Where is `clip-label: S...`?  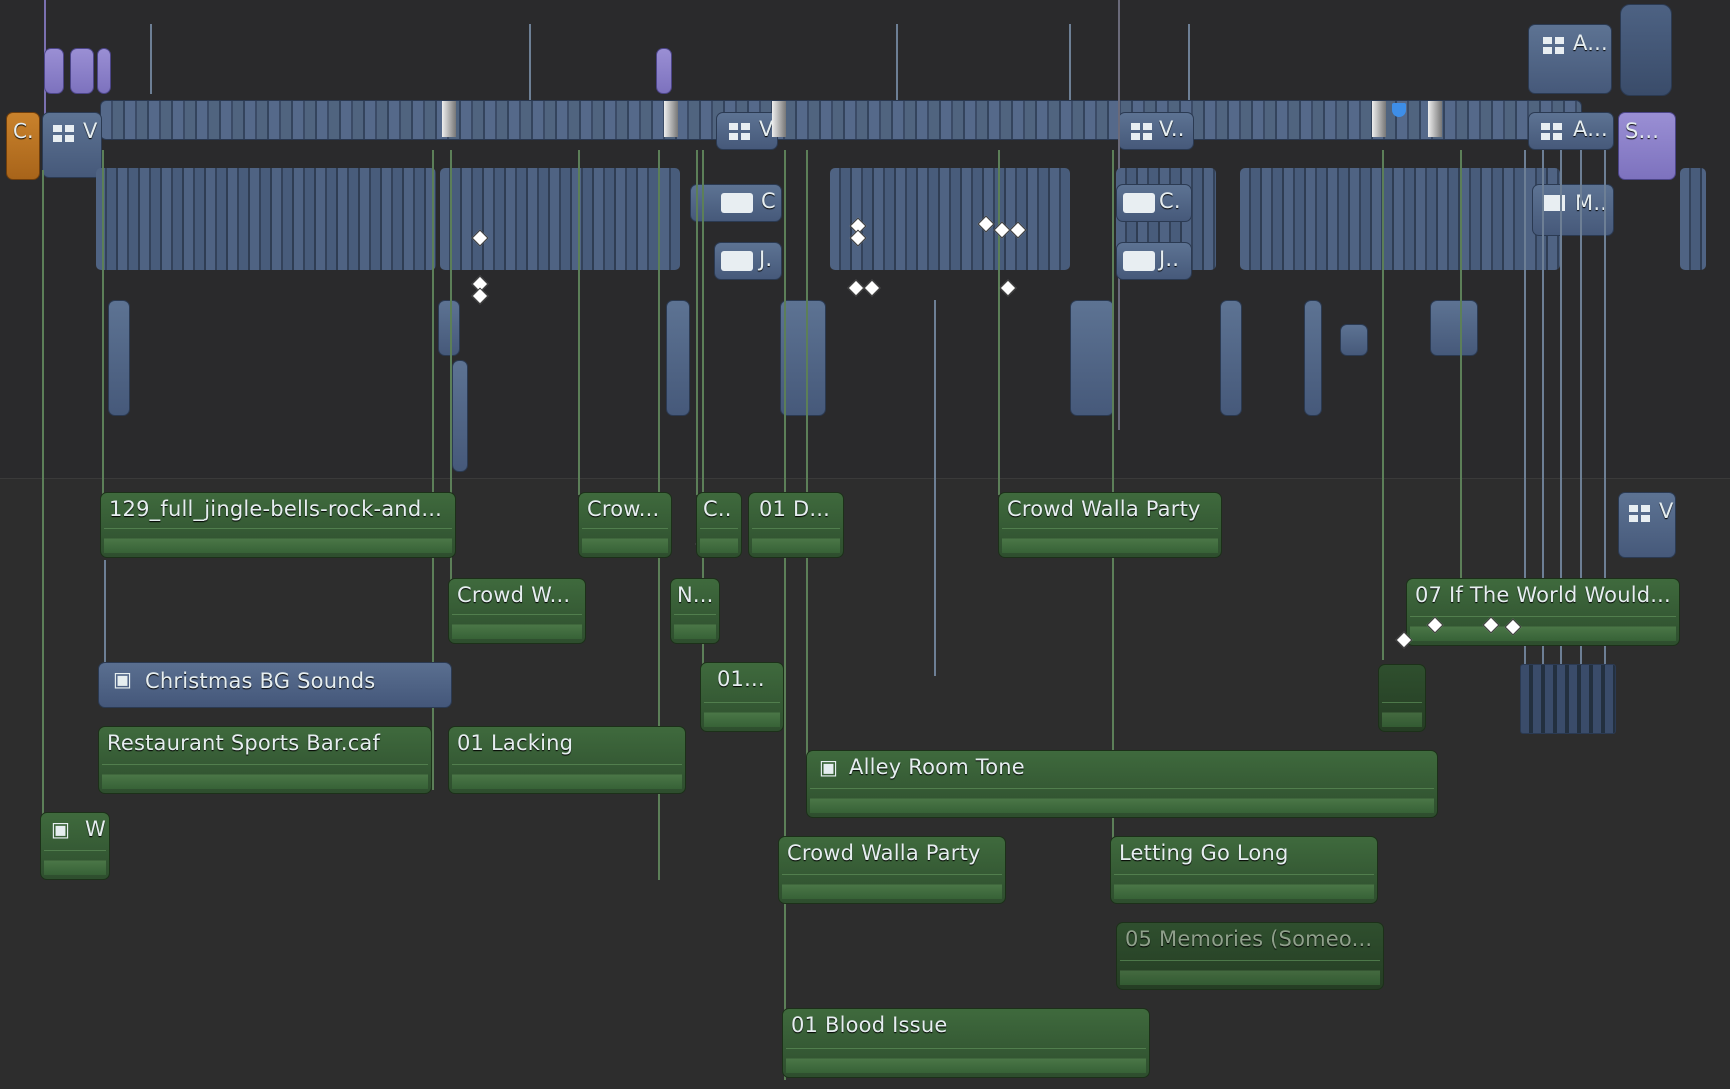 clip-label: S... is located at coordinates (1642, 131).